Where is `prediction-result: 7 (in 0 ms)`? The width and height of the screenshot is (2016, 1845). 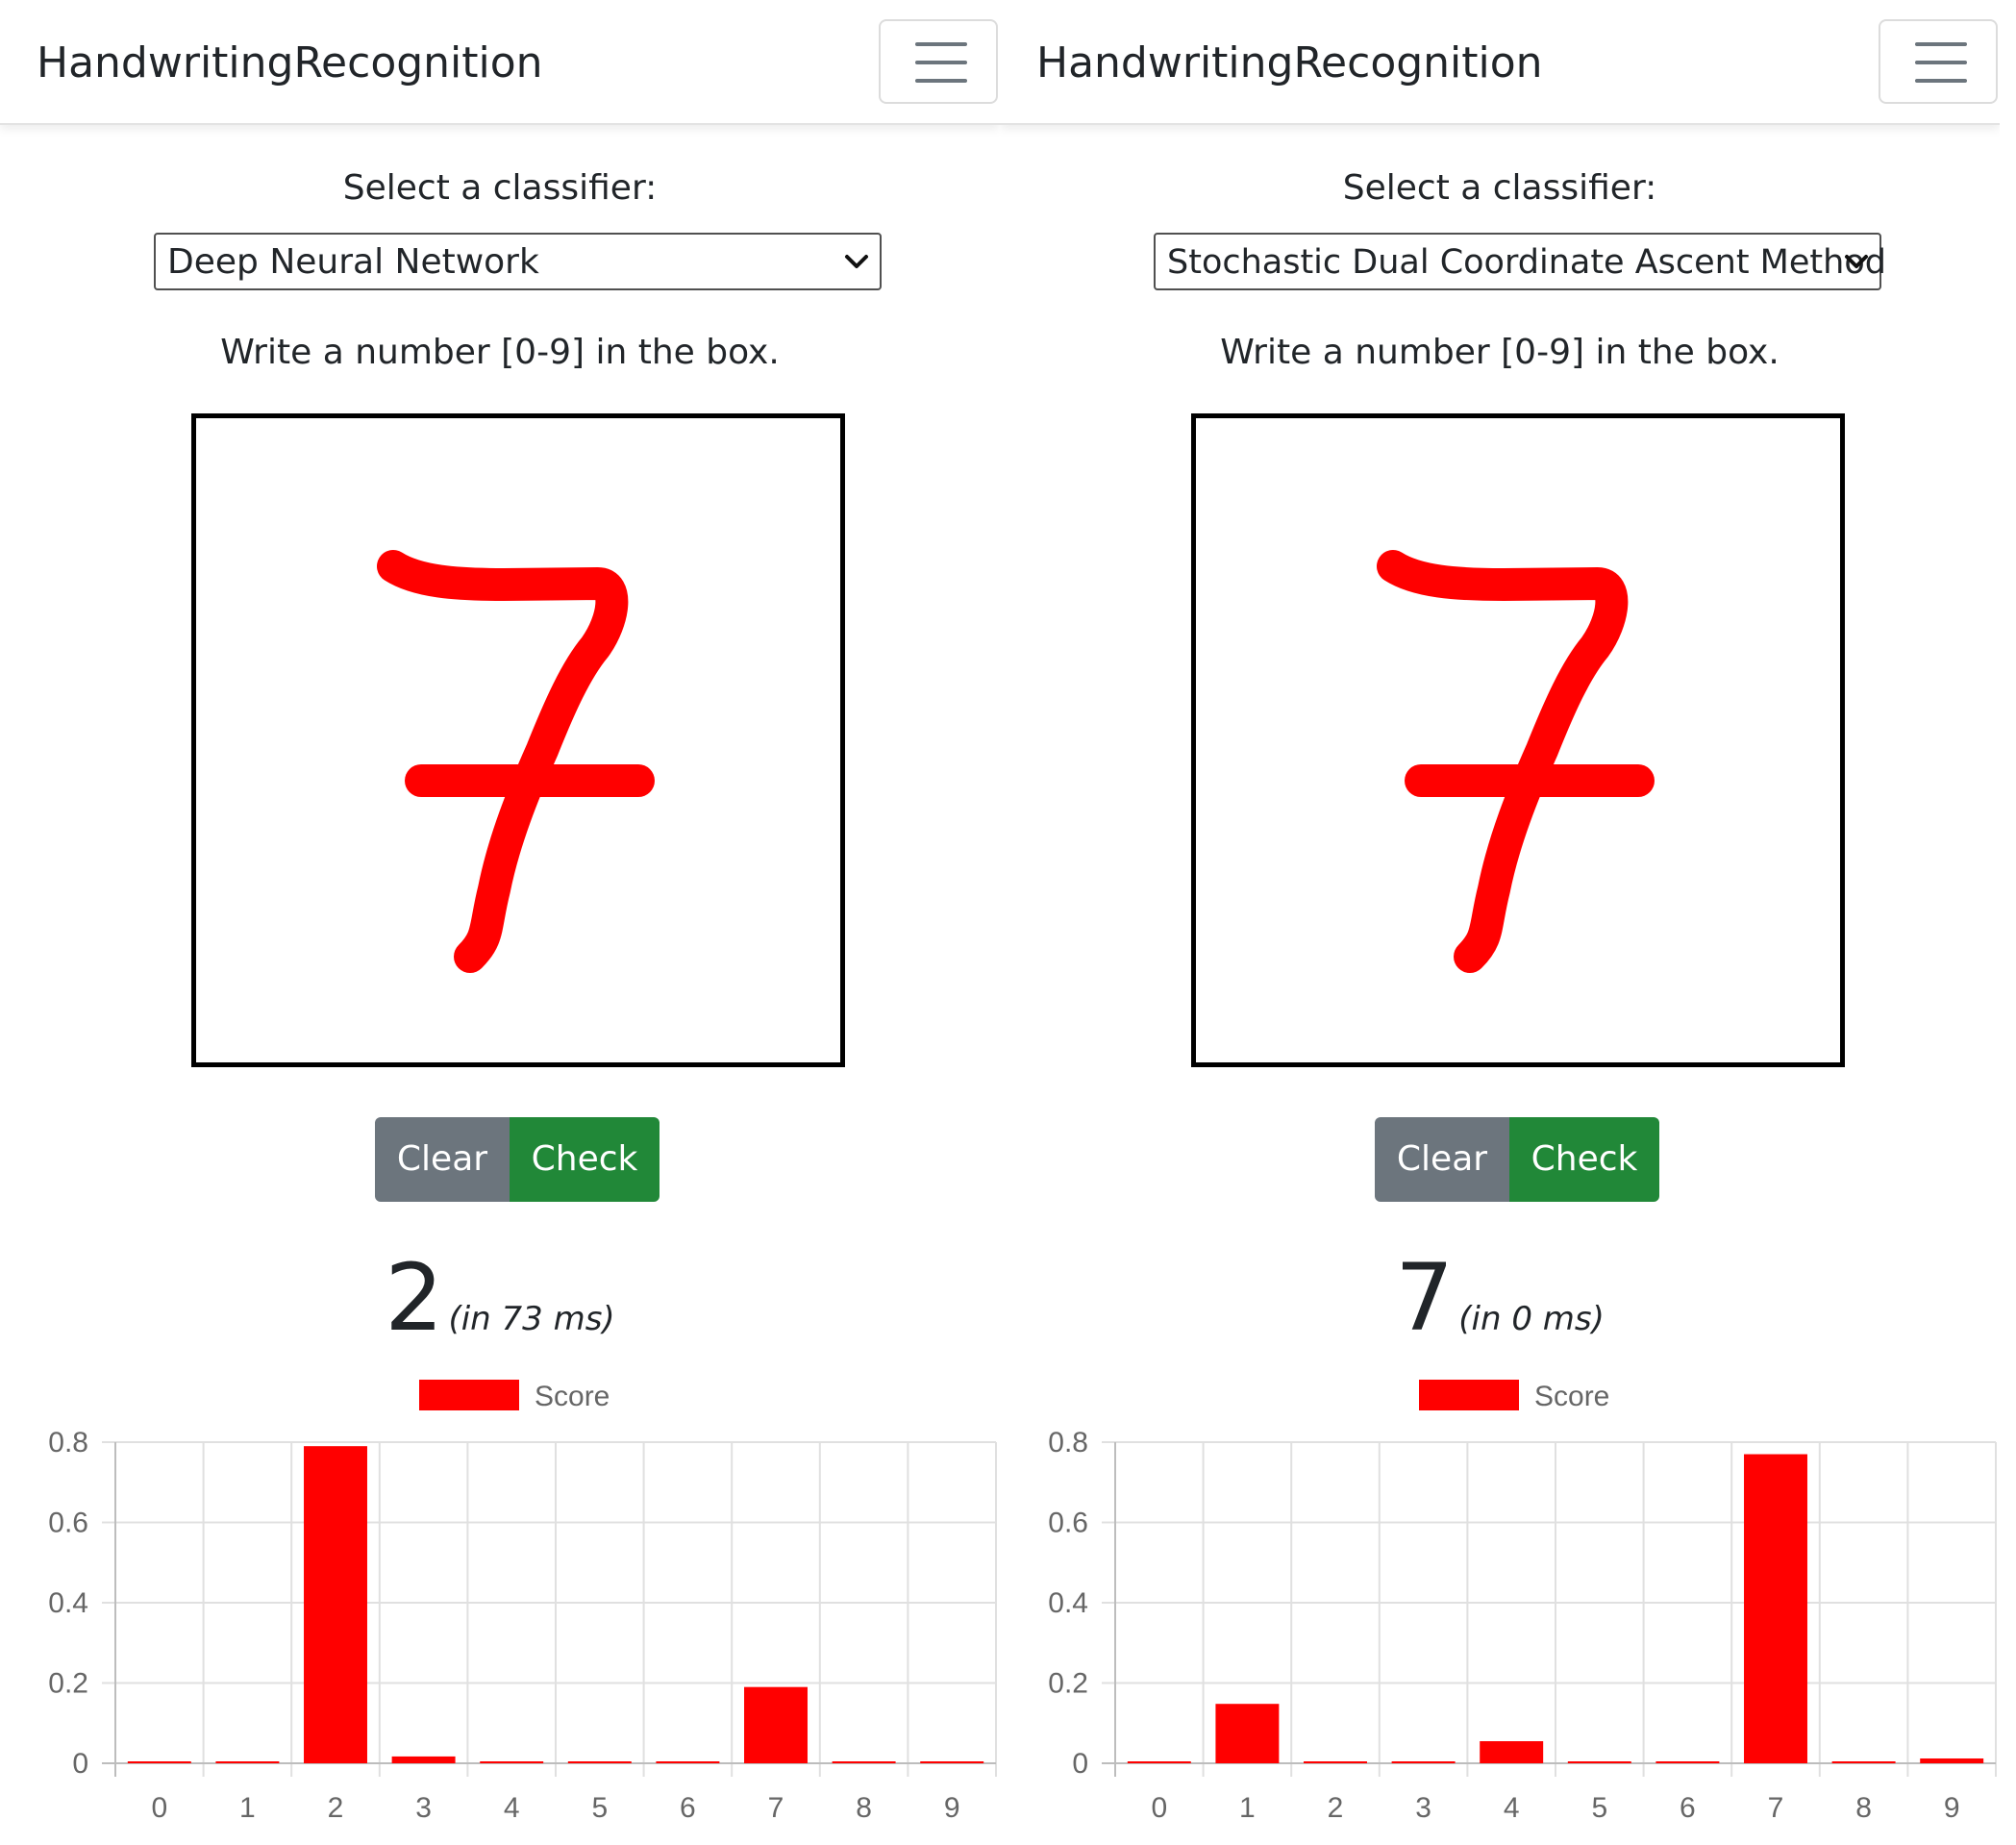 prediction-result: 7 (in 0 ms) is located at coordinates (1500, 1298).